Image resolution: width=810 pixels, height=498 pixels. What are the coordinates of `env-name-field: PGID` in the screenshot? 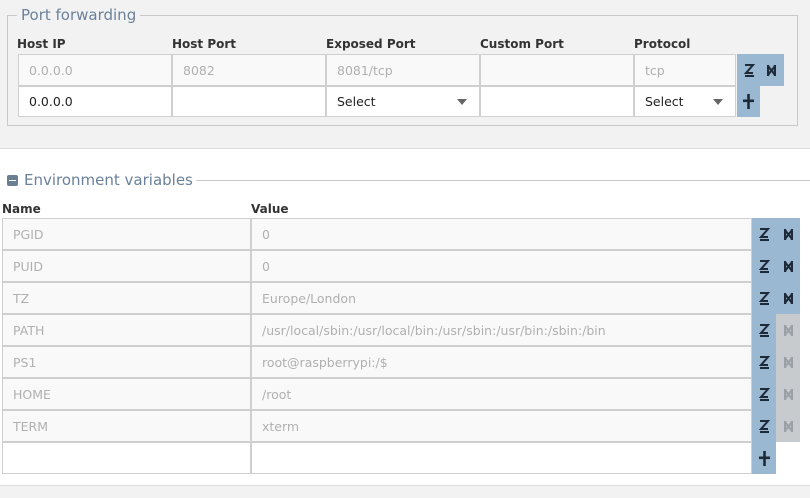 It's located at (126, 234).